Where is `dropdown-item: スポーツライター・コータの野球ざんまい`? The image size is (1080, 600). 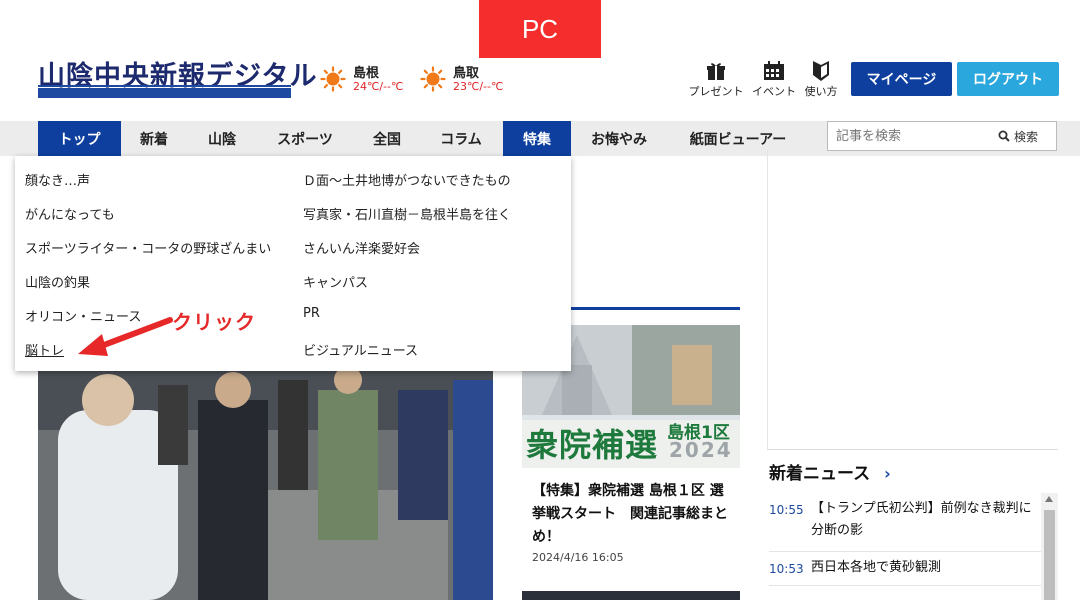
dropdown-item: スポーツライター・コータの野球ざんまい is located at coordinates (148, 247).